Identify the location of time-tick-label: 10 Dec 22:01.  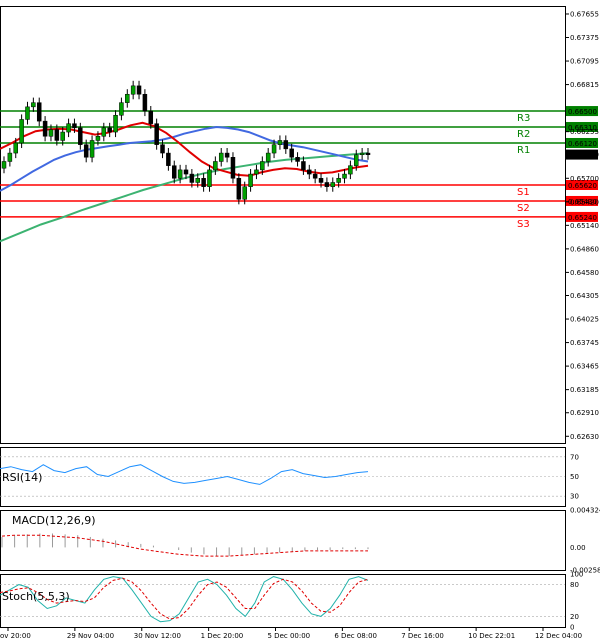
(491, 636).